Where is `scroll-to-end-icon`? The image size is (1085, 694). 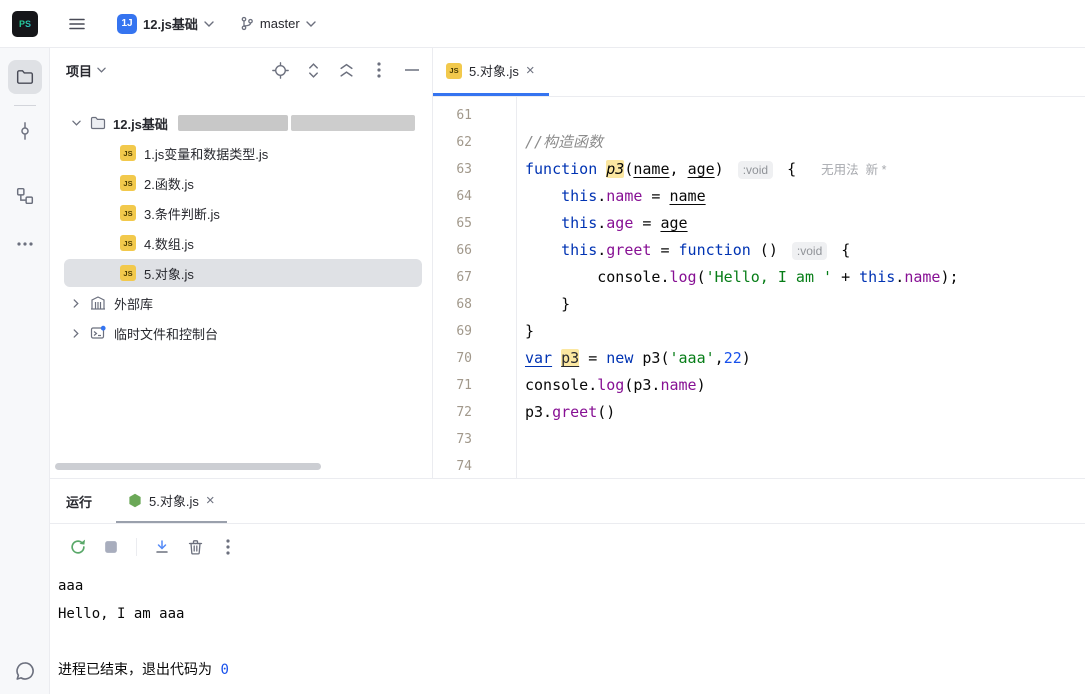
scroll-to-end-icon is located at coordinates (162, 547).